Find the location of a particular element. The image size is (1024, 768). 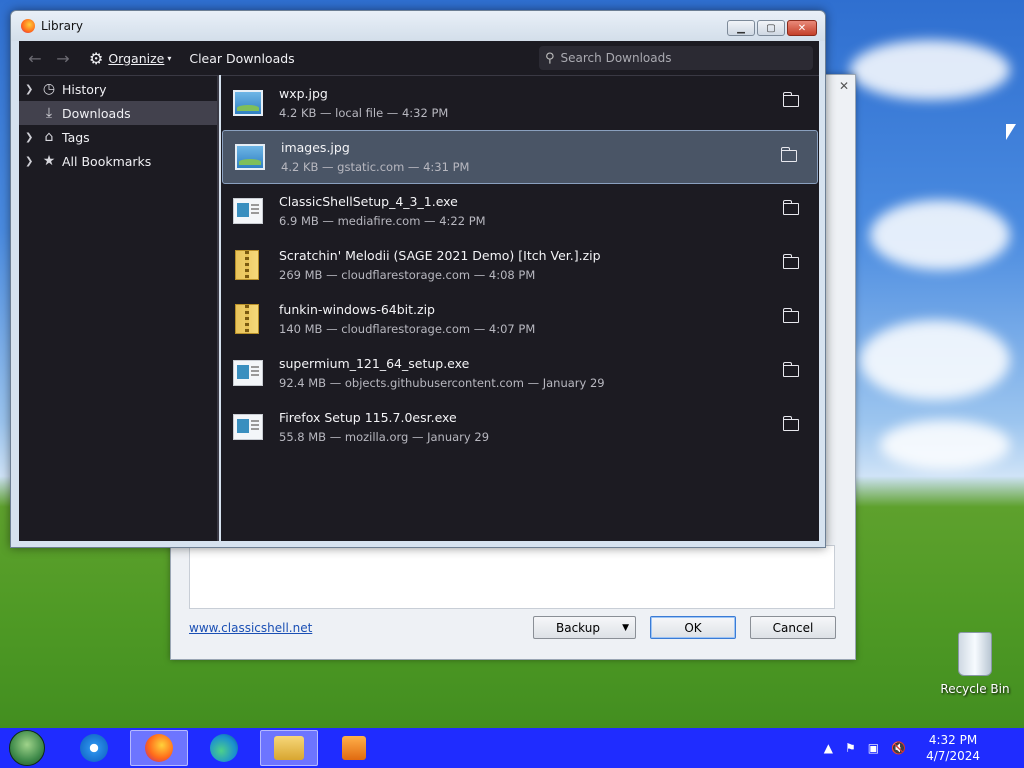

sidebar-item-history: ❯ ◷ History is located at coordinates (118, 89).